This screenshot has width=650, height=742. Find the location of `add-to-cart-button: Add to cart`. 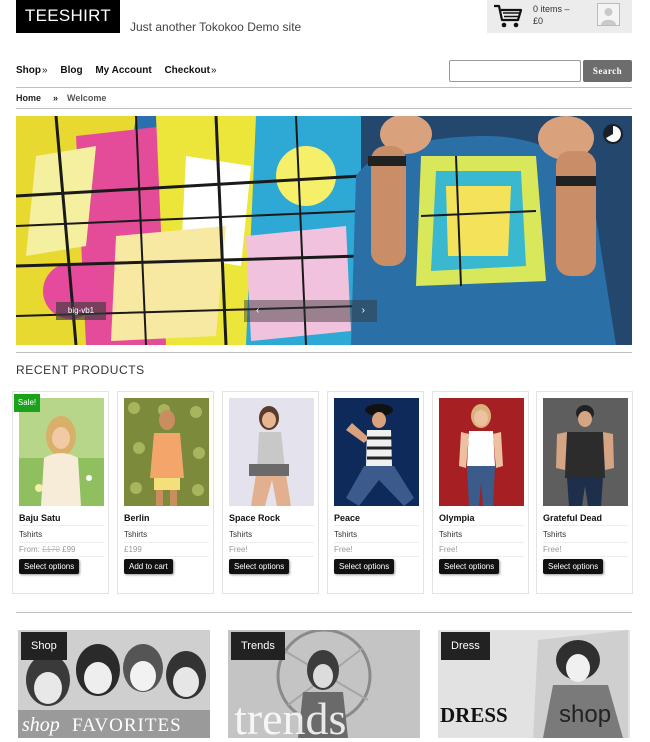

add-to-cart-button: Add to cart is located at coordinates (148, 566).